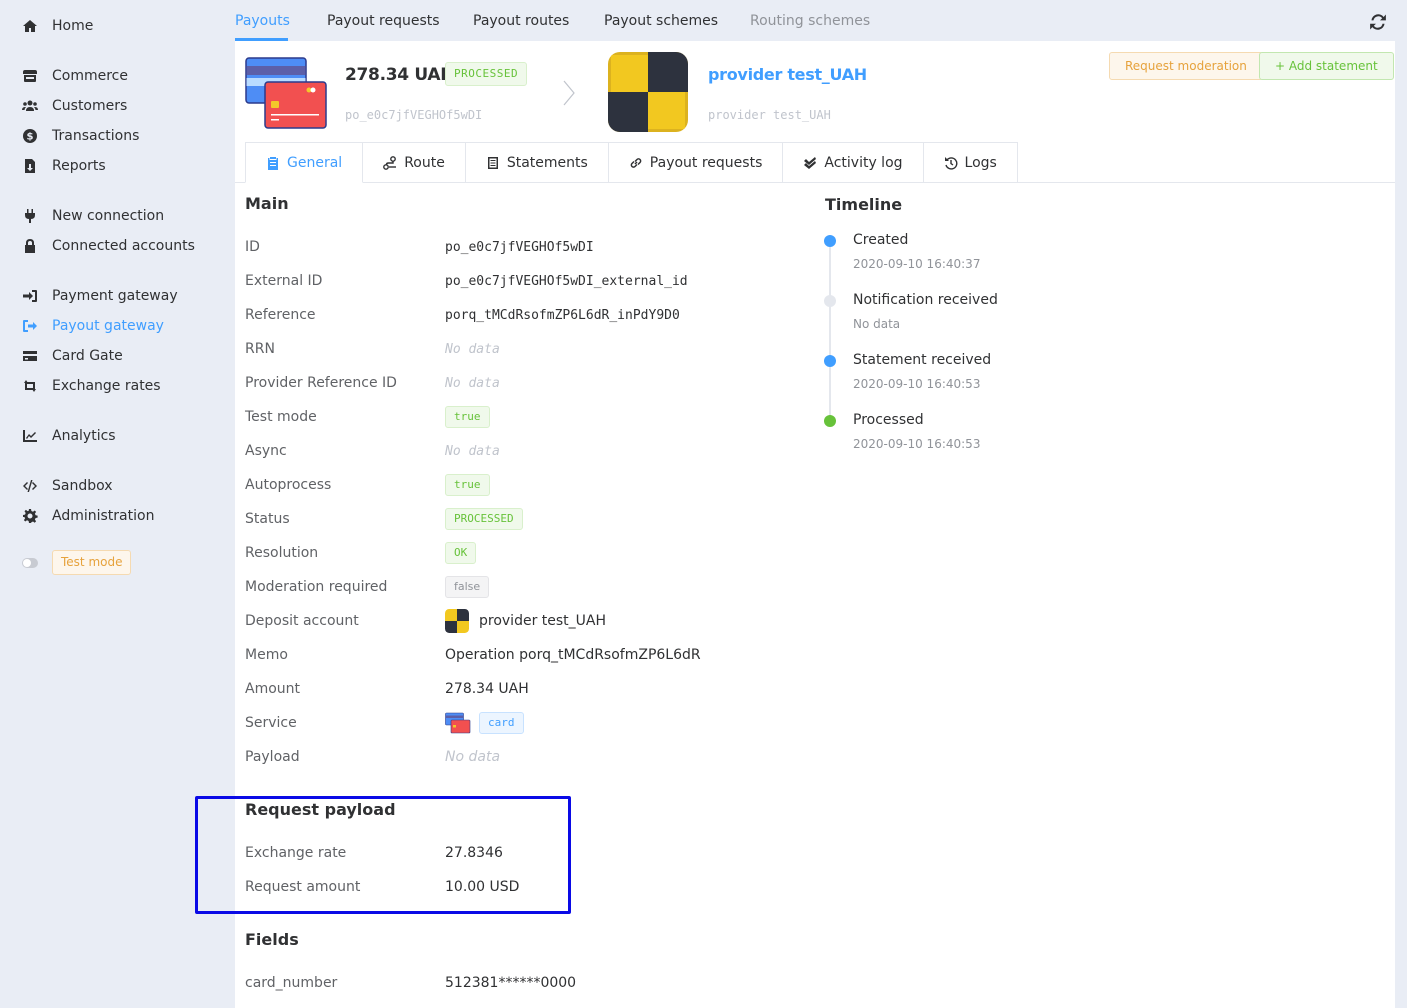  Describe the element at coordinates (511, 983) in the screenshot. I see `field-value: 512381******0000` at that location.